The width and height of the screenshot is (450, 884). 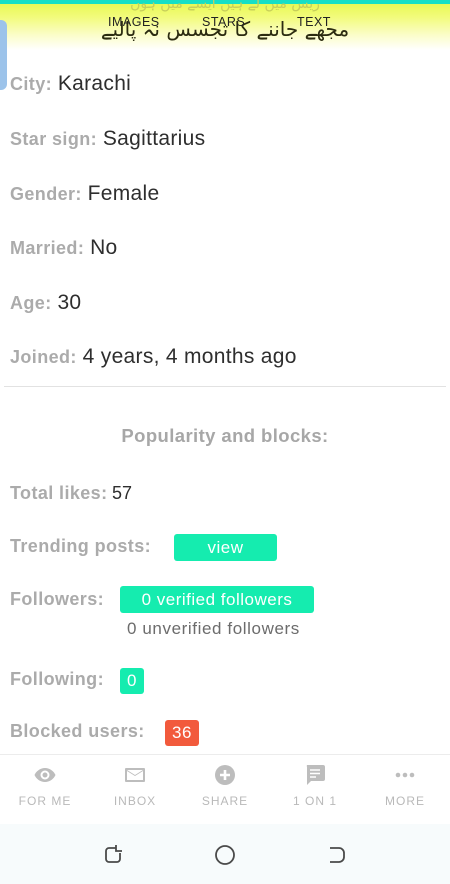 What do you see at coordinates (113, 855) in the screenshot?
I see `recents-icon` at bounding box center [113, 855].